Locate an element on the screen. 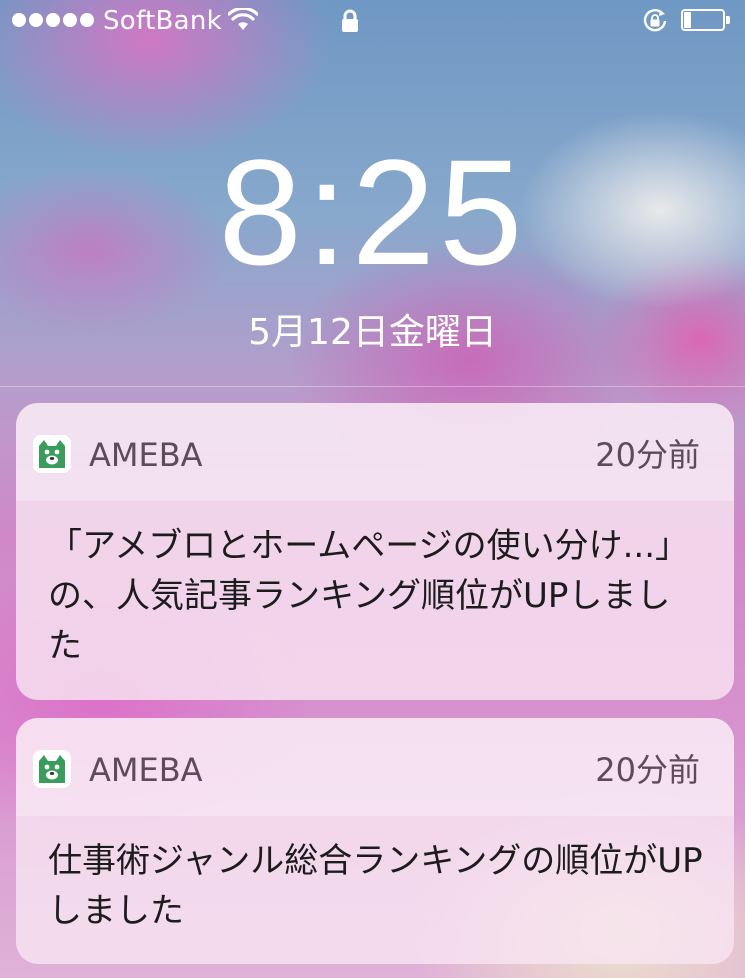  lock-icon is located at coordinates (350, 20).